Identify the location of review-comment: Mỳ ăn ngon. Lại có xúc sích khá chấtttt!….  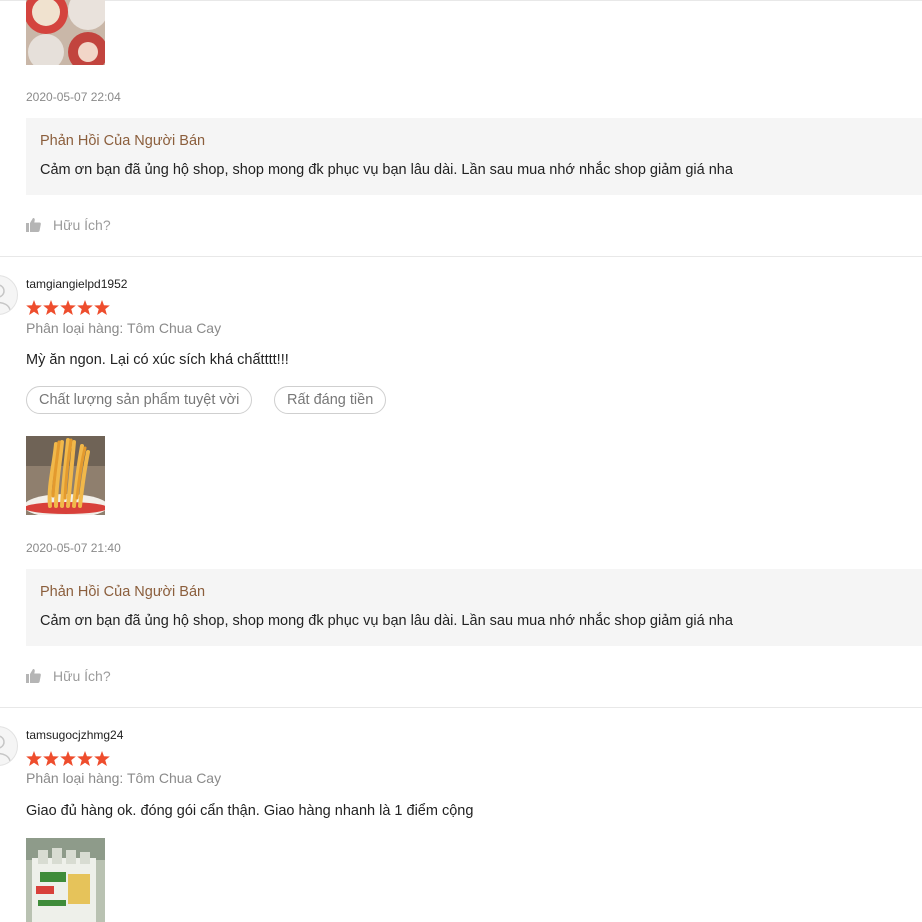
(157, 360).